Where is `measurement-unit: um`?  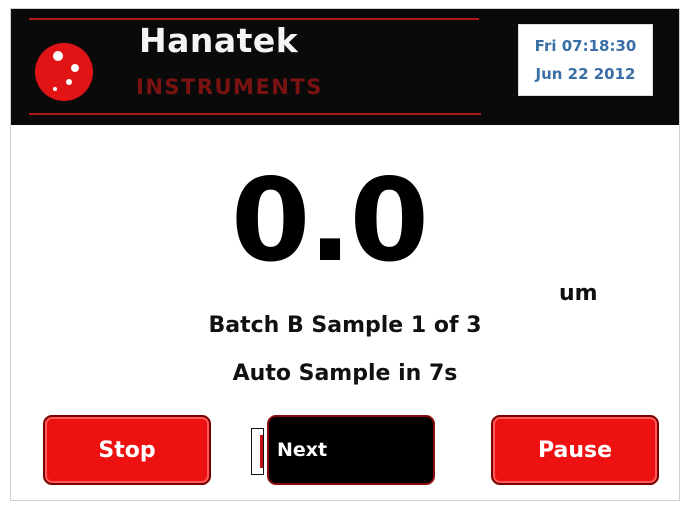 measurement-unit: um is located at coordinates (578, 293).